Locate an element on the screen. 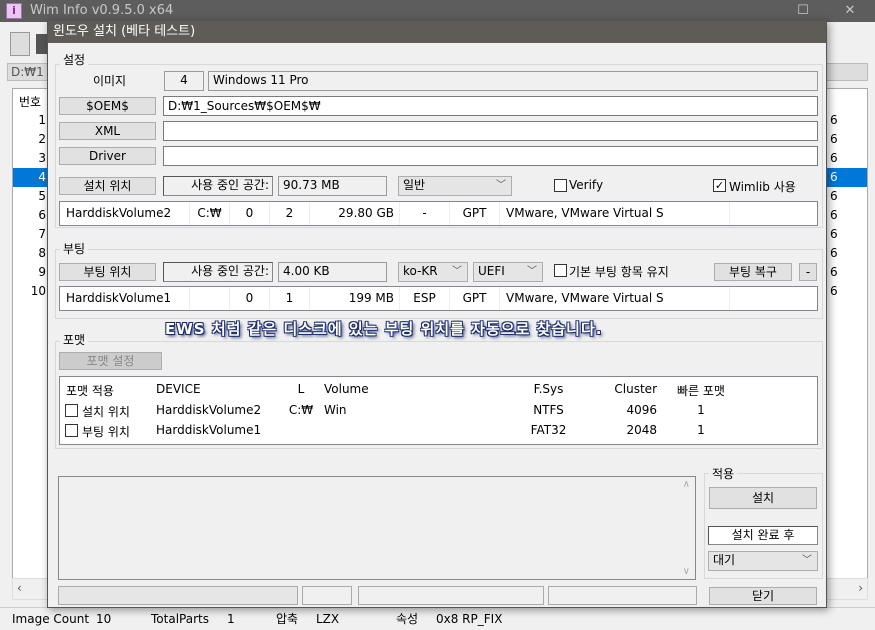  attr-value: 0x8 RP_FIX is located at coordinates (469, 619).